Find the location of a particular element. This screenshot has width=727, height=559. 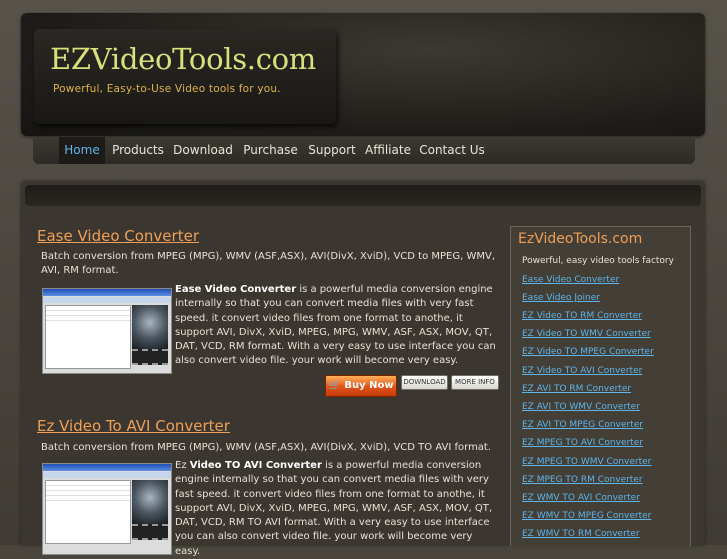

content-top-bar is located at coordinates (363, 195).